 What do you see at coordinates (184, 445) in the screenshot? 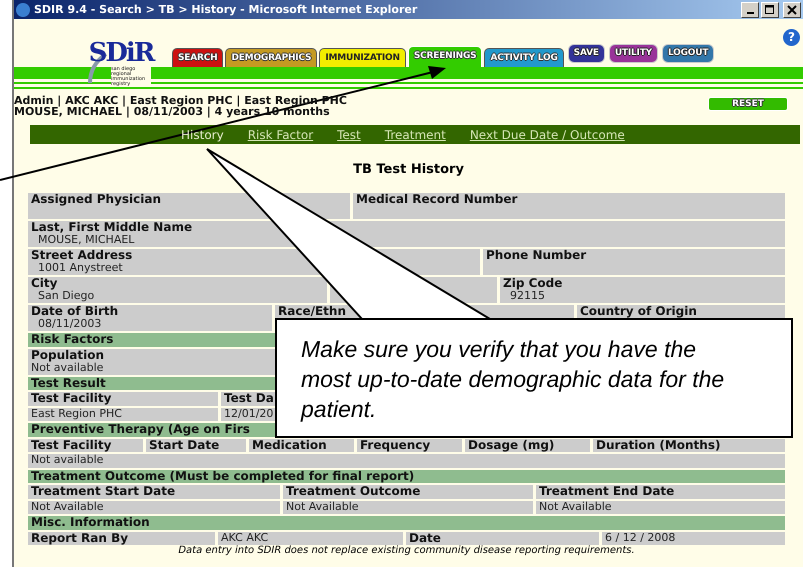
I see `field-label: Start Date` at bounding box center [184, 445].